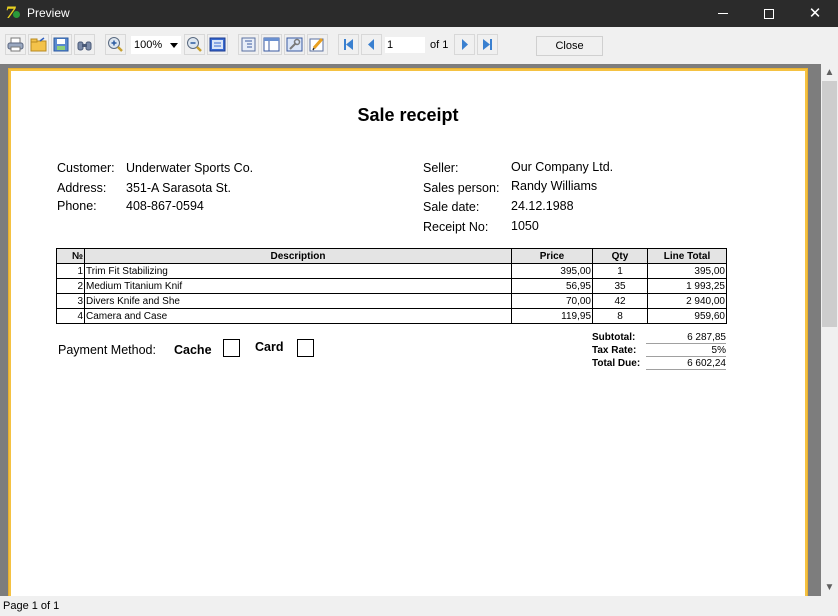 This screenshot has width=838, height=616. I want to click on toolbar: 100% of 1 Close, so click(419, 45).